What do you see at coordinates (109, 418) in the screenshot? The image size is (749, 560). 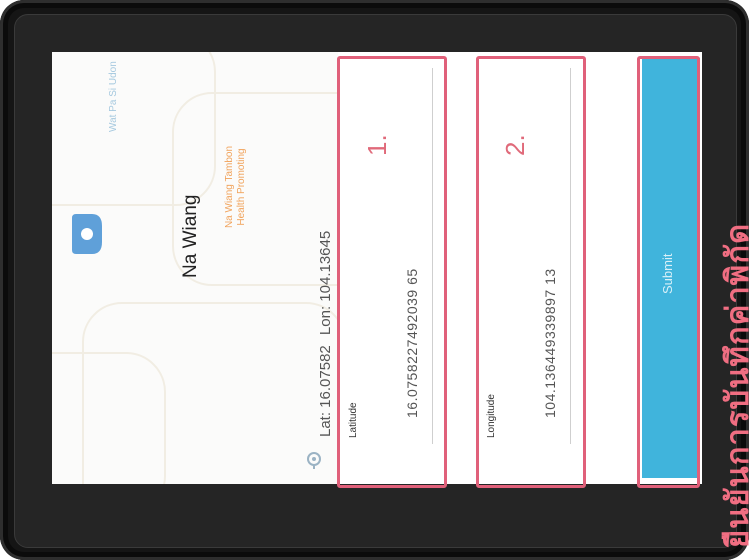 I see `map-road` at bounding box center [109, 418].